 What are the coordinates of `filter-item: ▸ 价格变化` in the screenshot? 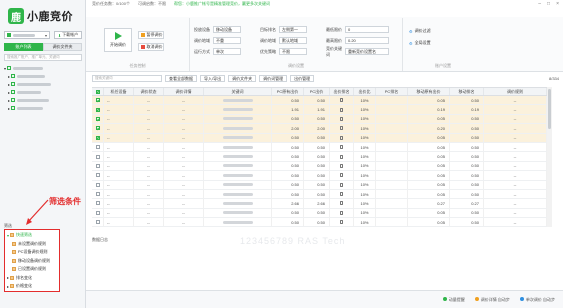 It's located at (32, 286).